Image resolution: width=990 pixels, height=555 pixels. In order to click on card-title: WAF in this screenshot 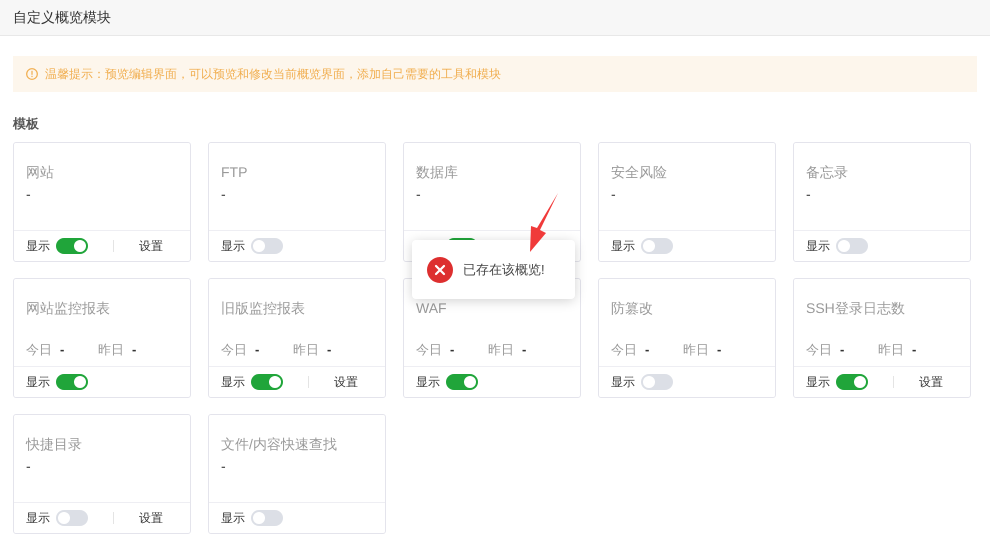, I will do `click(431, 308)`.